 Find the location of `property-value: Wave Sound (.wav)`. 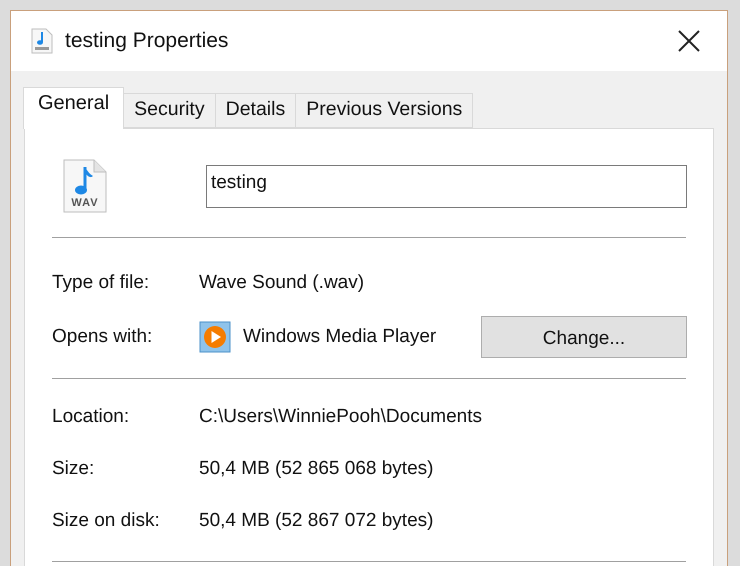

property-value: Wave Sound (.wav) is located at coordinates (281, 283).